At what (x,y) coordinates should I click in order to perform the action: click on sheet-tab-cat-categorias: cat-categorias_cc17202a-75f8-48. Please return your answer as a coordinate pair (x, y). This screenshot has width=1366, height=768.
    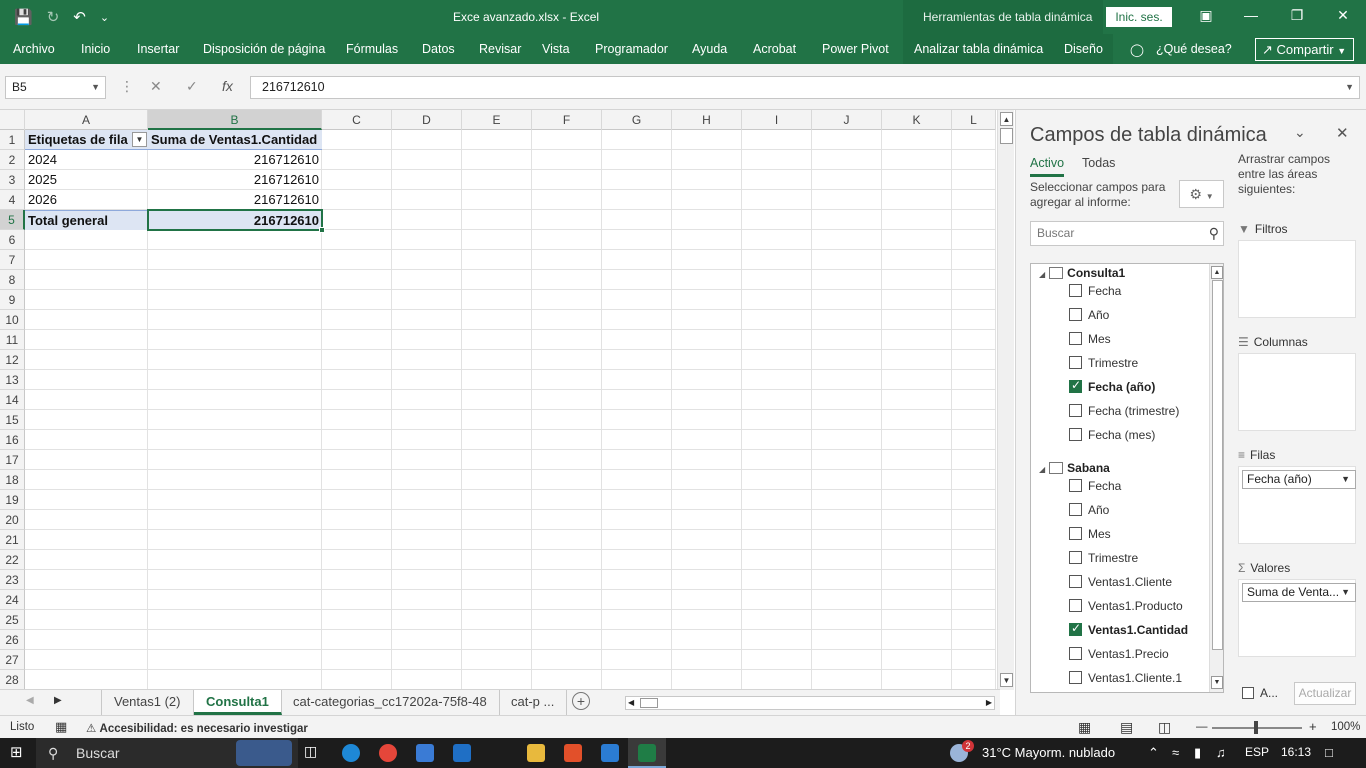
    Looking at the image, I should click on (390, 702).